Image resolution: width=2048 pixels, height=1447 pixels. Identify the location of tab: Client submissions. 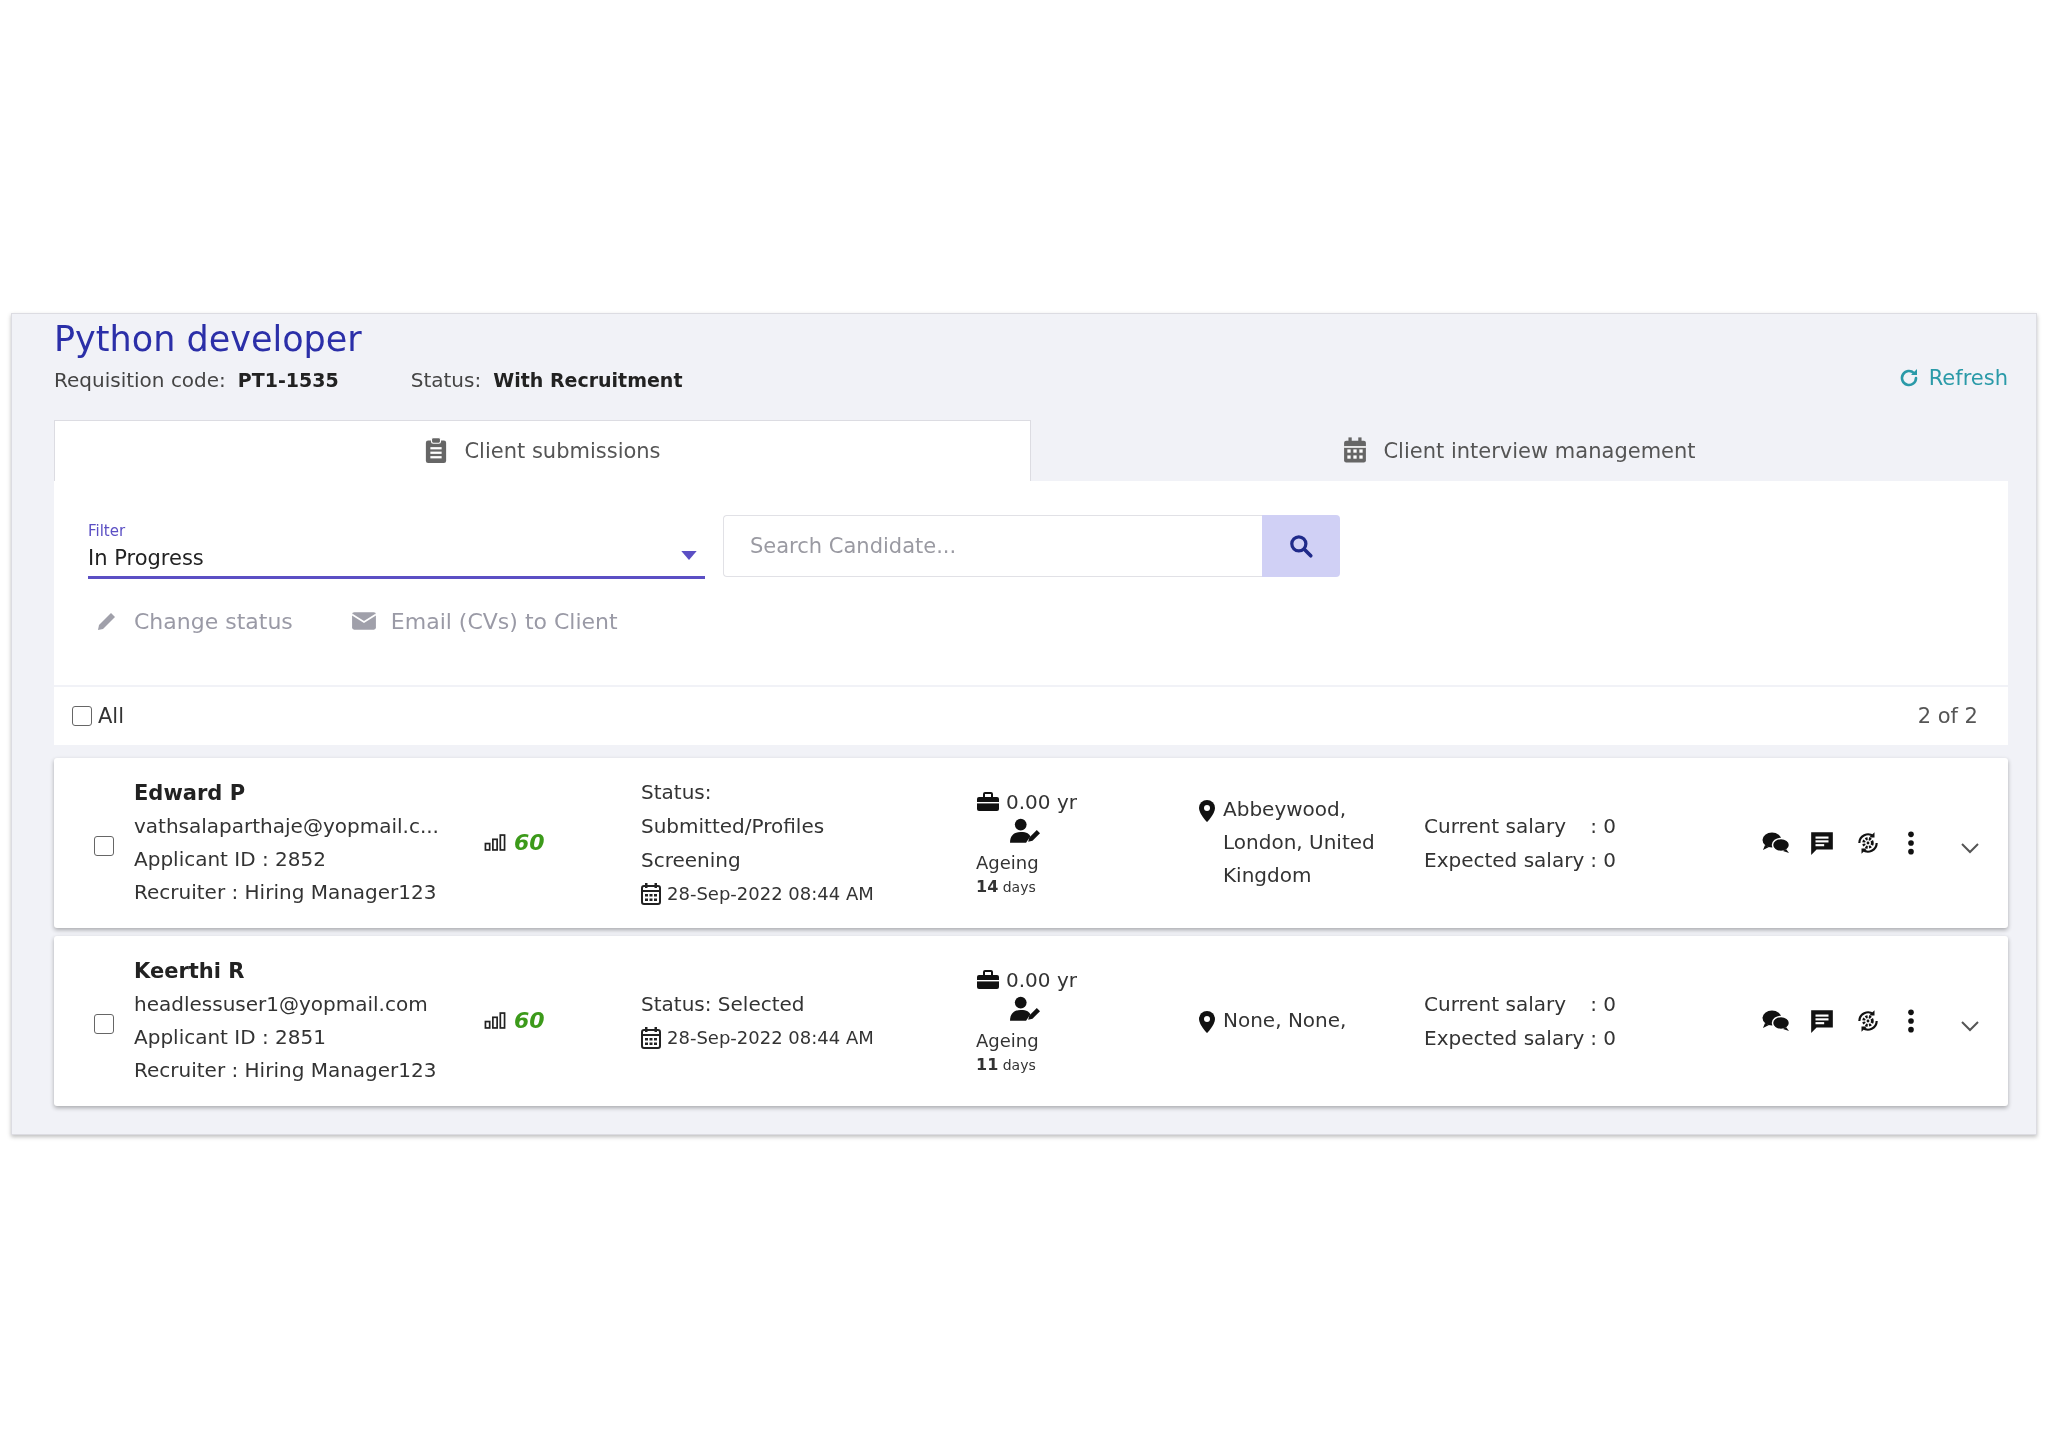
(542, 450).